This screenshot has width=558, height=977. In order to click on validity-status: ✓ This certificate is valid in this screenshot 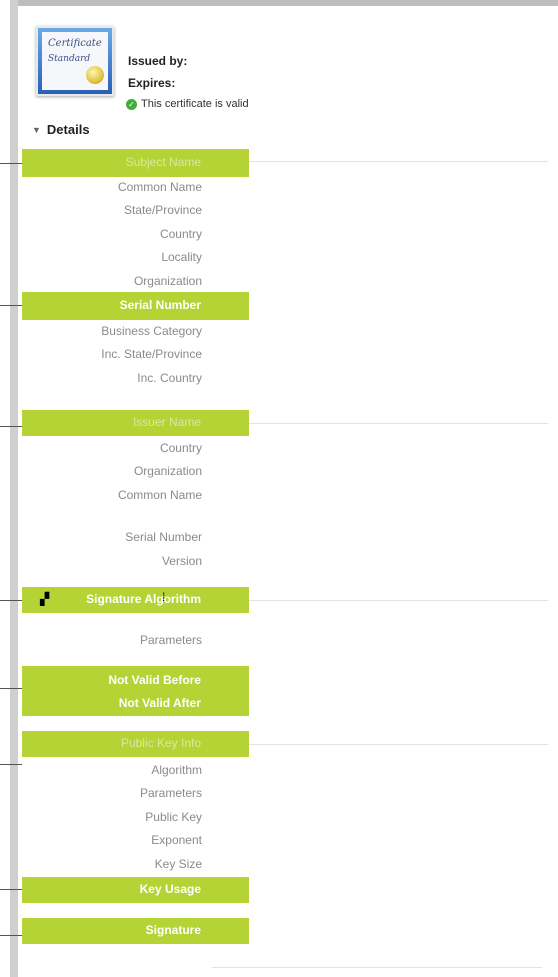, I will do `click(187, 104)`.